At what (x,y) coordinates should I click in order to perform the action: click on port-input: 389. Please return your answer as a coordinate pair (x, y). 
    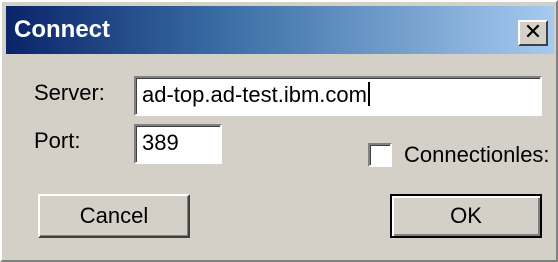
    Looking at the image, I should click on (178, 144).